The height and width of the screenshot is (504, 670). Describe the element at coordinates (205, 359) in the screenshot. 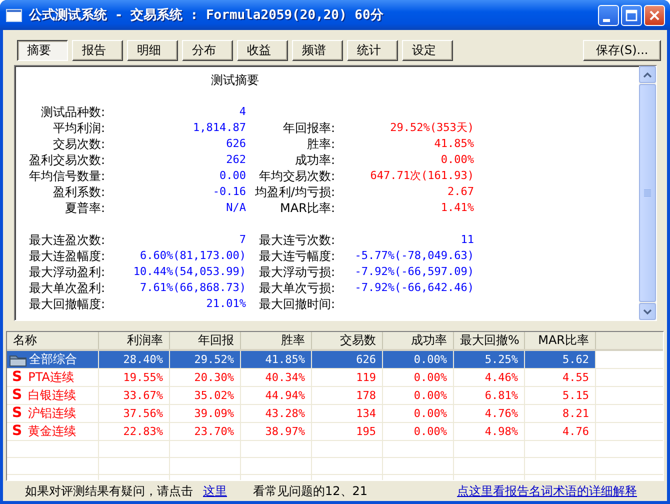

I see `table-cell: 29.52%` at that location.